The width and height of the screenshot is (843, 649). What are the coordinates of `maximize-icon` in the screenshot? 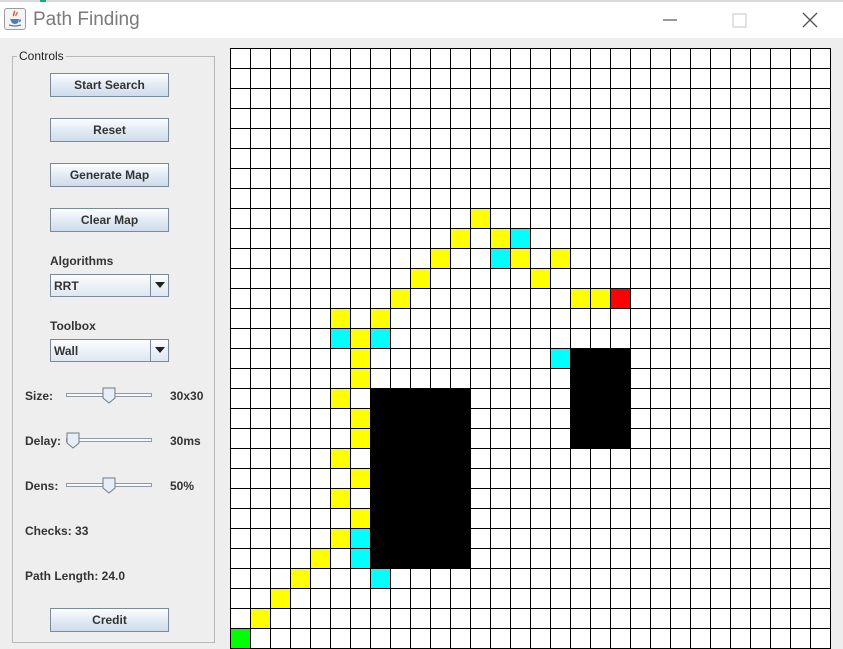 It's located at (739, 20).